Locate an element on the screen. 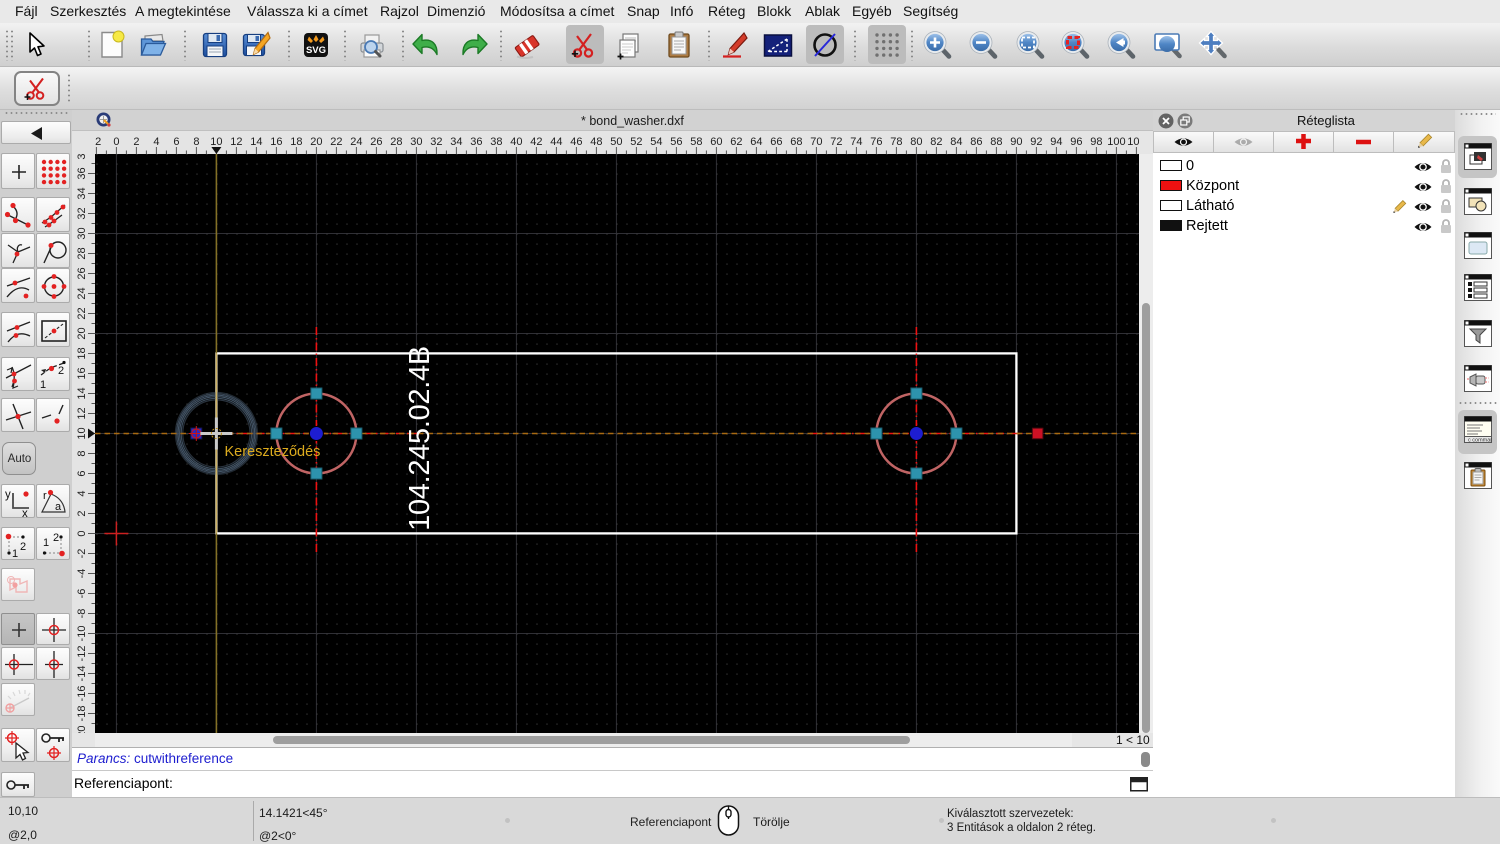 The image size is (1500, 844). svg-text: y is located at coordinates (8, 495).